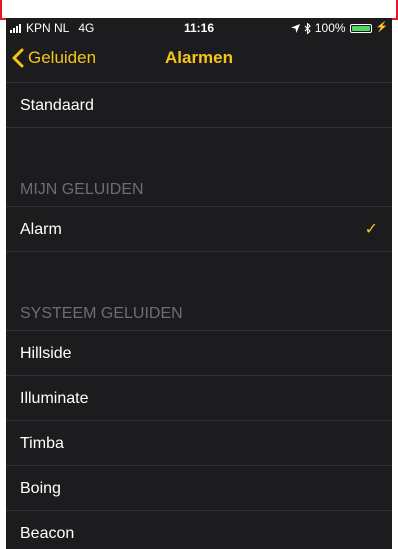 This screenshot has width=398, height=549. I want to click on status-right: 100% ⚡, so click(339, 28).